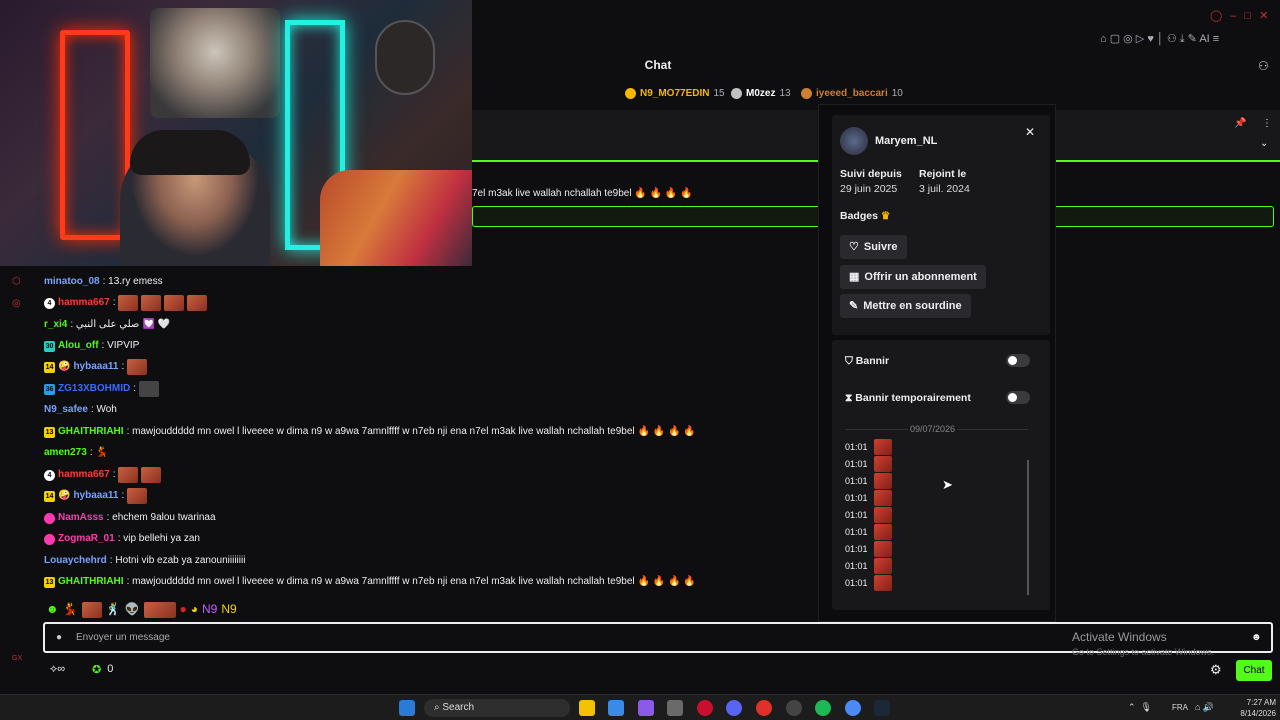 The image size is (1280, 720). What do you see at coordinates (94, 389) in the screenshot?
I see `chat-username: ZG13XBOHMID` at bounding box center [94, 389].